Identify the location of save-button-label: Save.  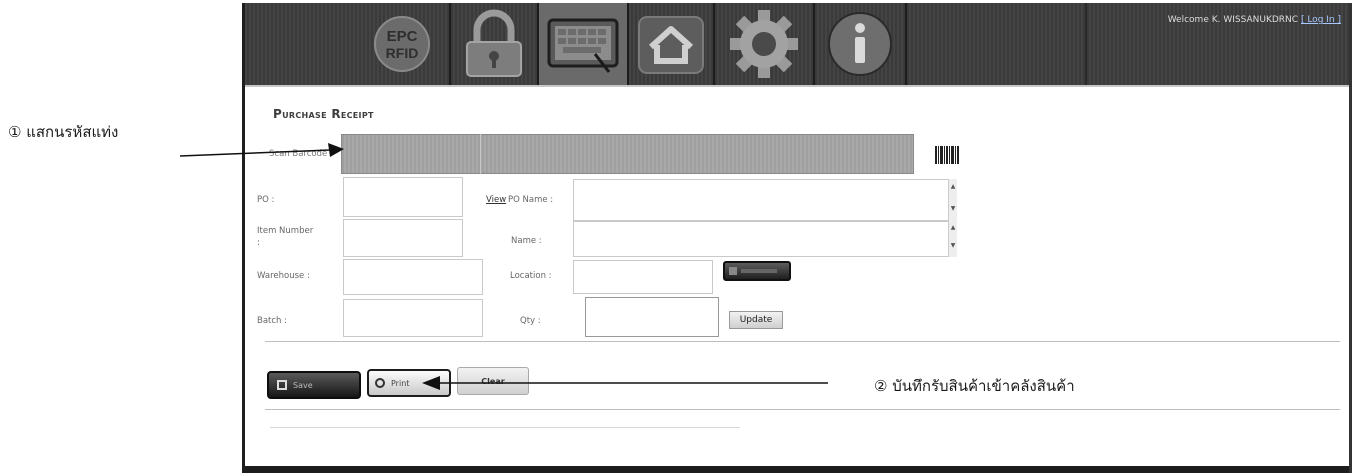
(303, 385).